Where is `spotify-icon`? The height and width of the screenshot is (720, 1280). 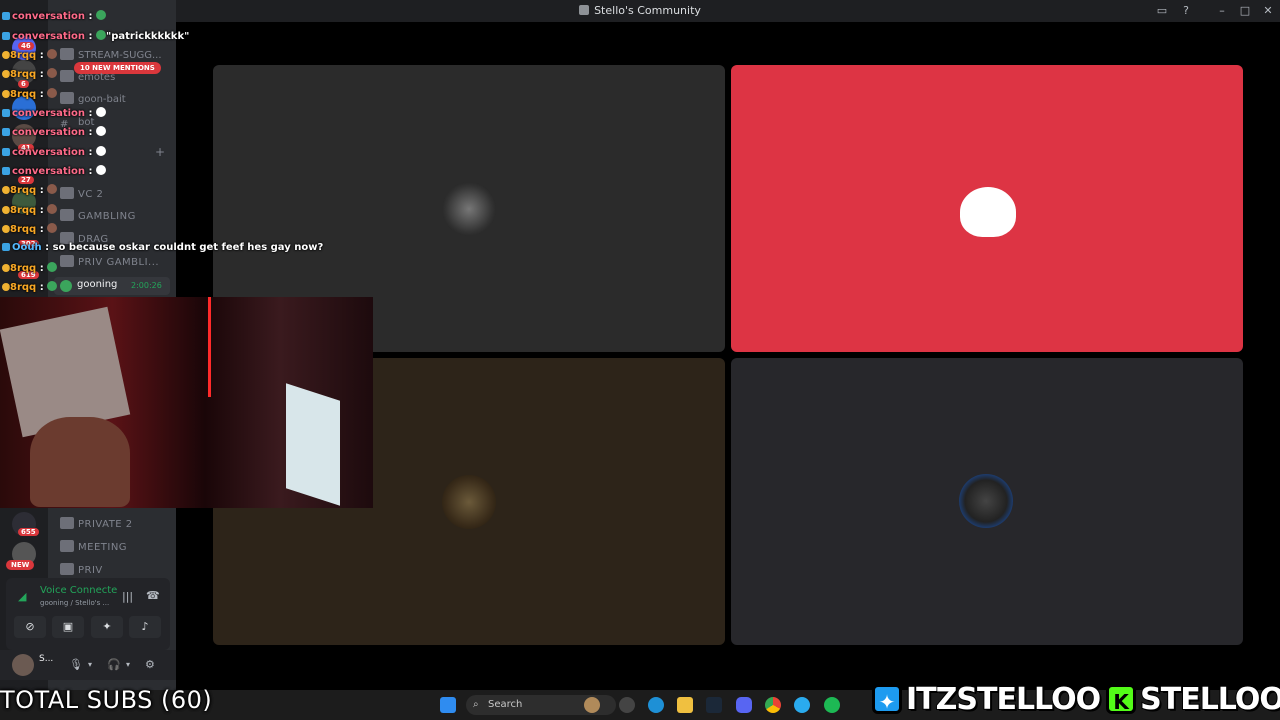 spotify-icon is located at coordinates (832, 705).